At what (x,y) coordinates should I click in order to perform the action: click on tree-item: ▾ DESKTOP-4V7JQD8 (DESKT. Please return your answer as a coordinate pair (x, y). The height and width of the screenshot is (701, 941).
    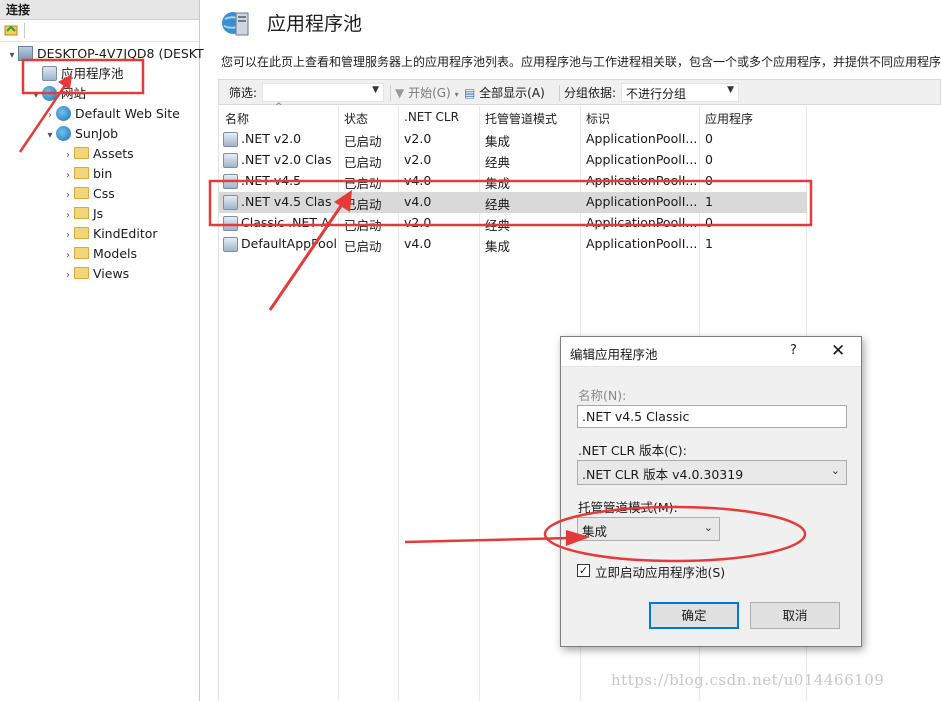
    Looking at the image, I should click on (105, 54).